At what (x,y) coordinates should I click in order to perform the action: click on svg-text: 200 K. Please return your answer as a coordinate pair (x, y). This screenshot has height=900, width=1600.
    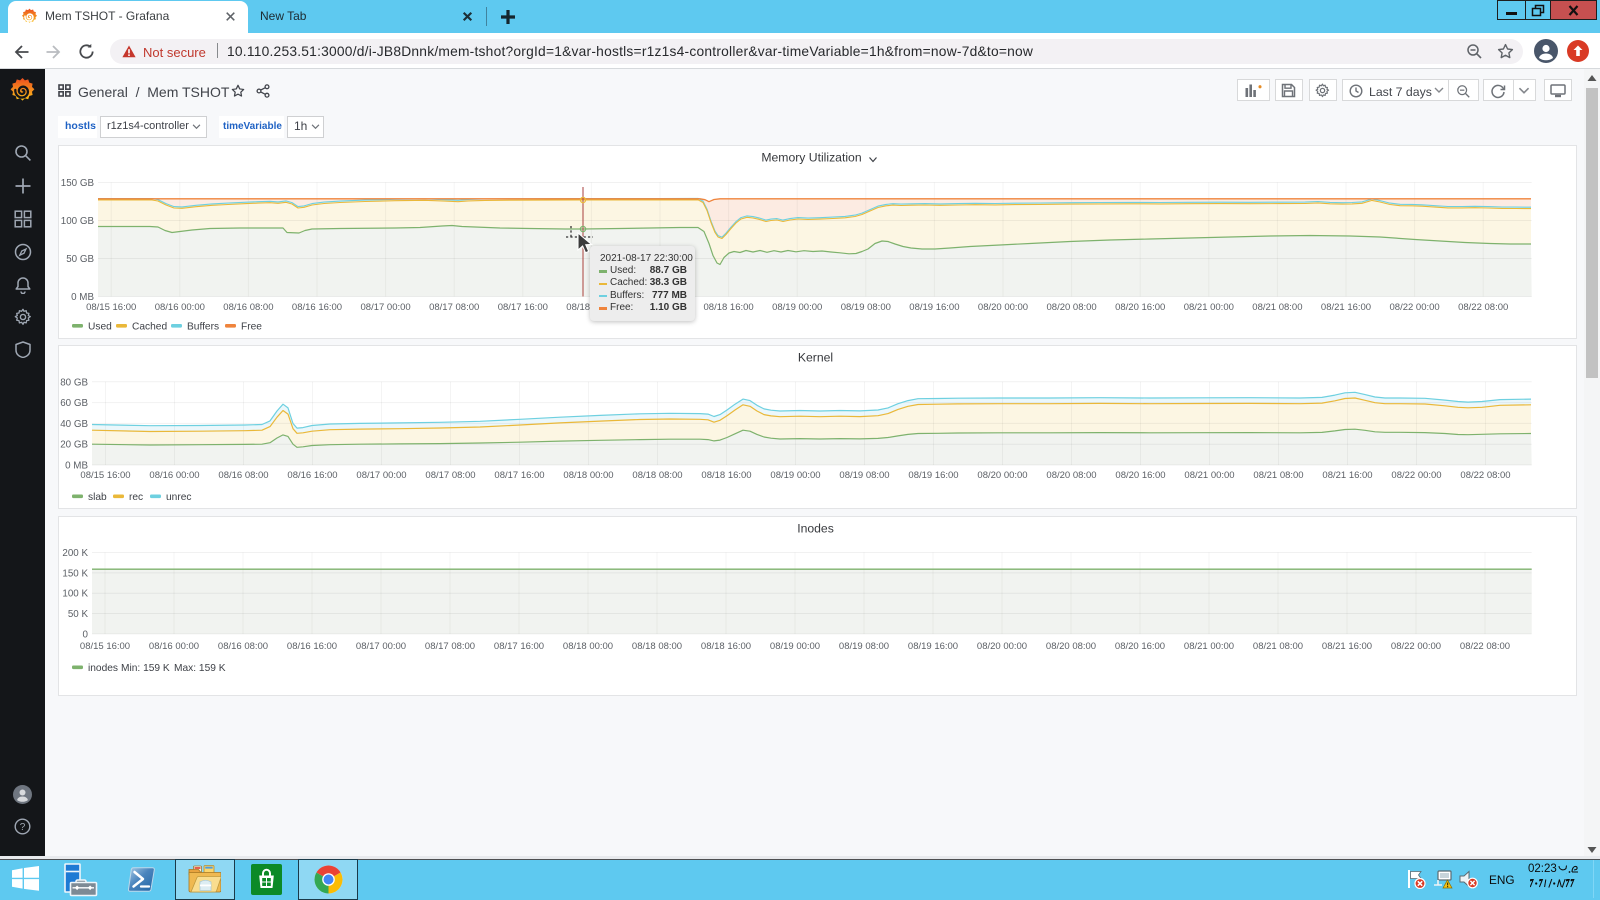
    Looking at the image, I should click on (75, 553).